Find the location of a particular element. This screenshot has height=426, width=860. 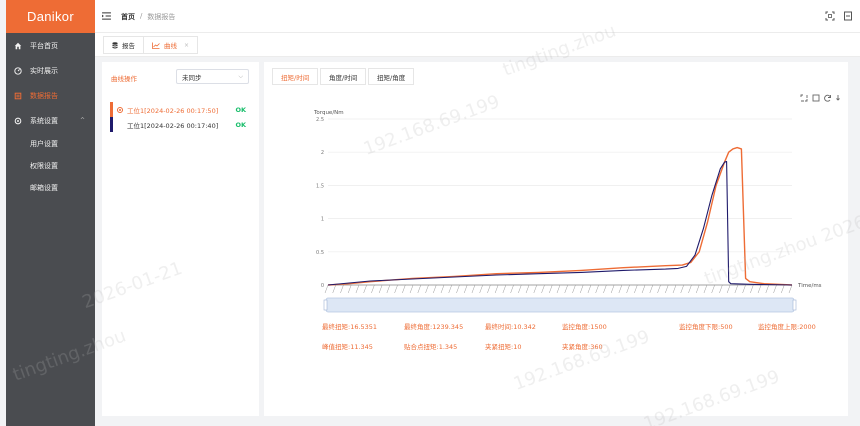

list-item: 工位1[2024-02-26 00:17:40] OK is located at coordinates (180, 124).